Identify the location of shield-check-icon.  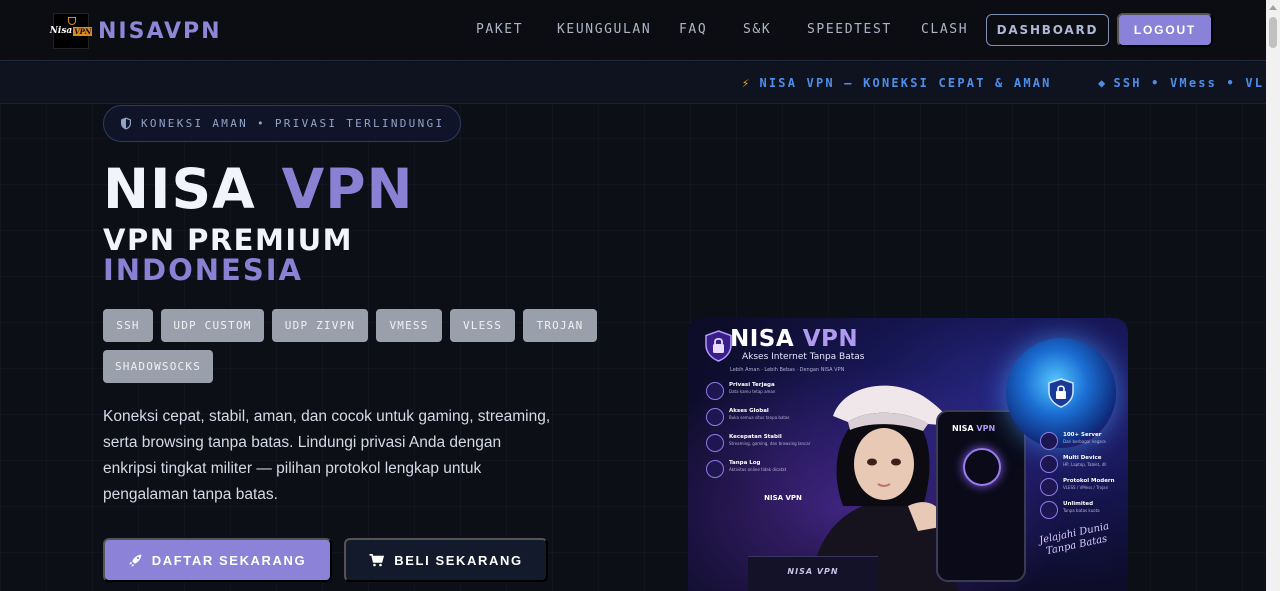
(715, 469).